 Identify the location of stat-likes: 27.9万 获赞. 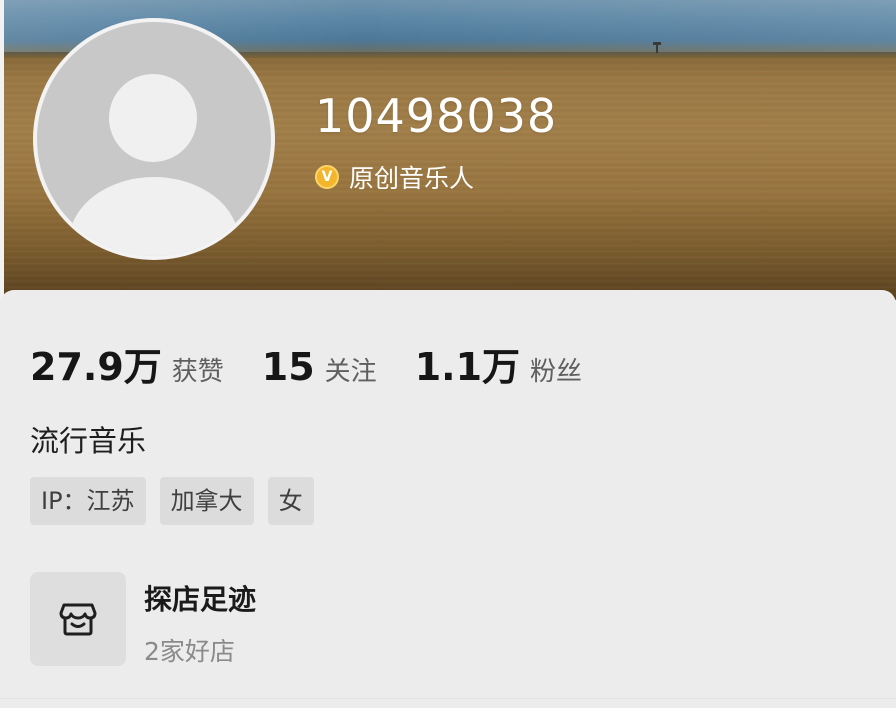
(127, 363).